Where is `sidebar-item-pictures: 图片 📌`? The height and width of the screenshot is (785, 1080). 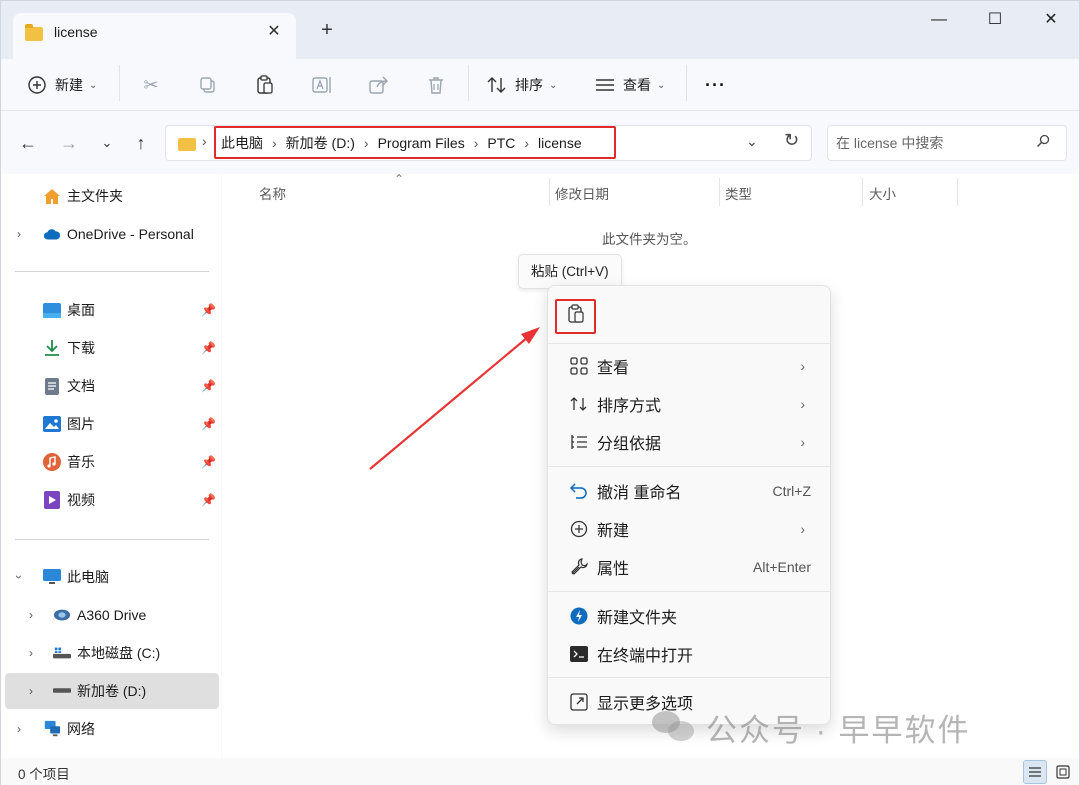 sidebar-item-pictures: 图片 📌 is located at coordinates (112, 424).